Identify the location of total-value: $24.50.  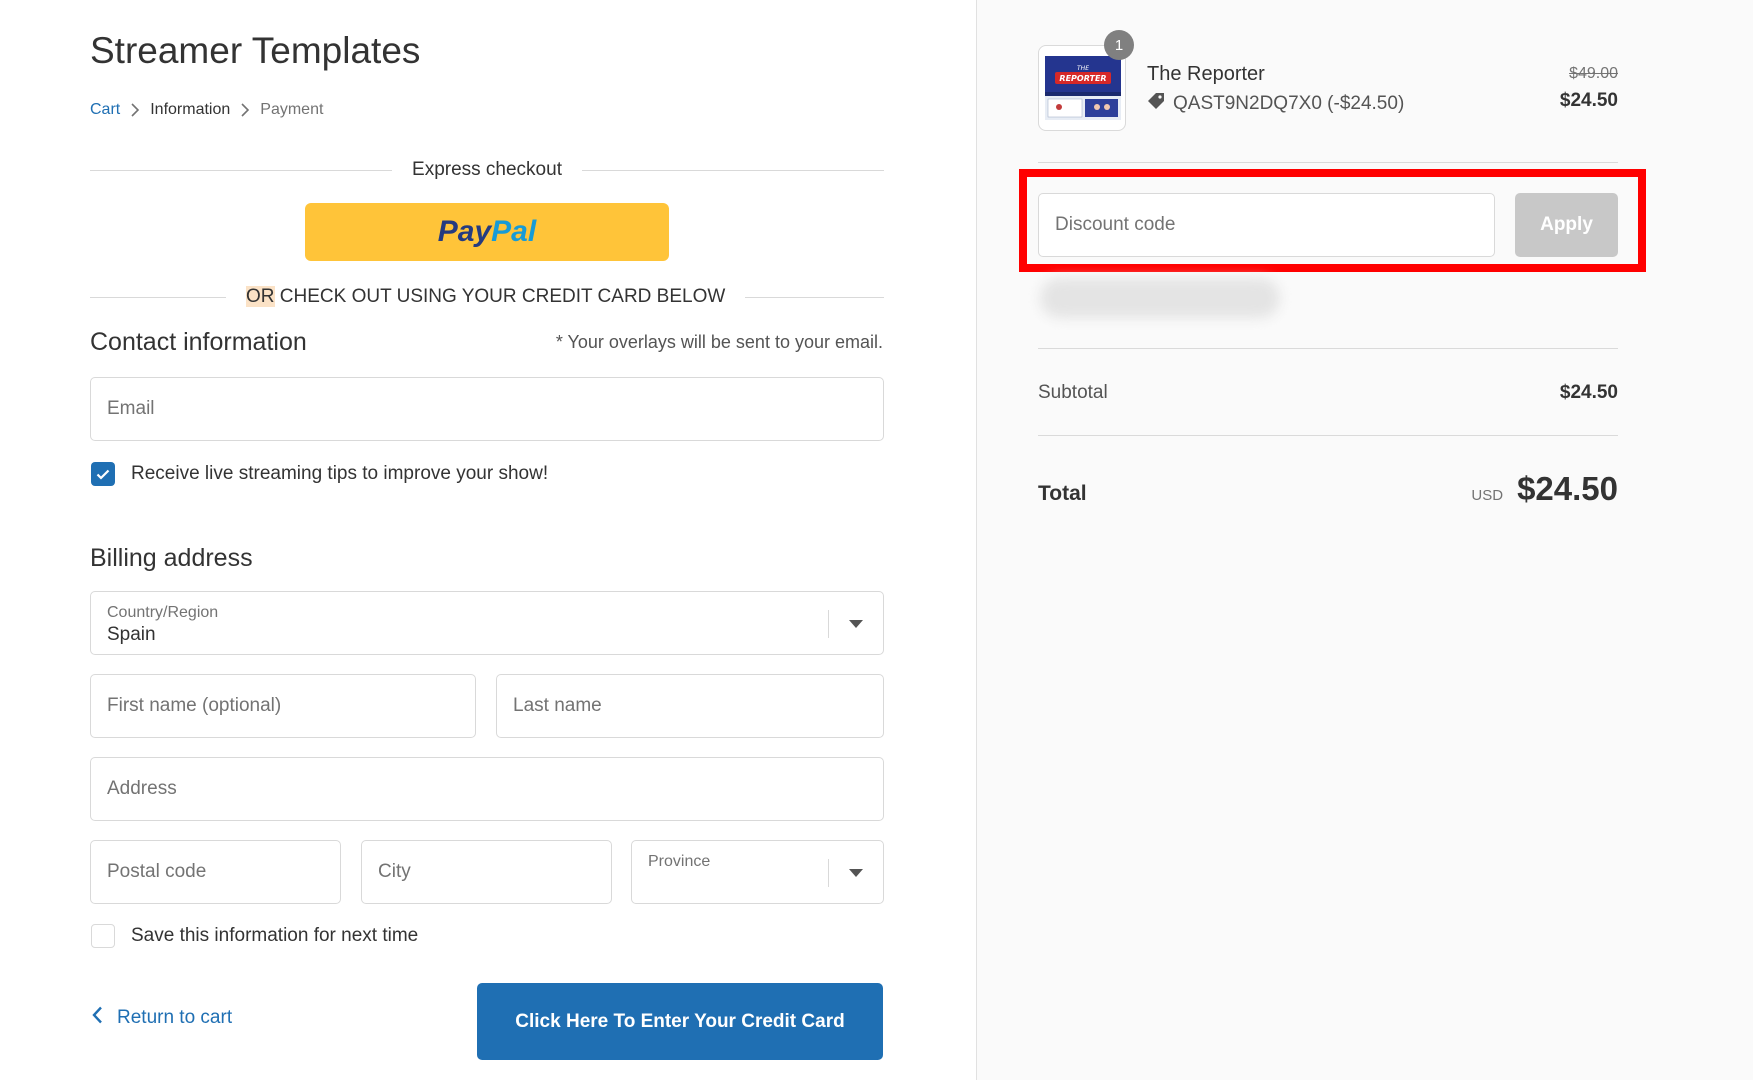
(1567, 488).